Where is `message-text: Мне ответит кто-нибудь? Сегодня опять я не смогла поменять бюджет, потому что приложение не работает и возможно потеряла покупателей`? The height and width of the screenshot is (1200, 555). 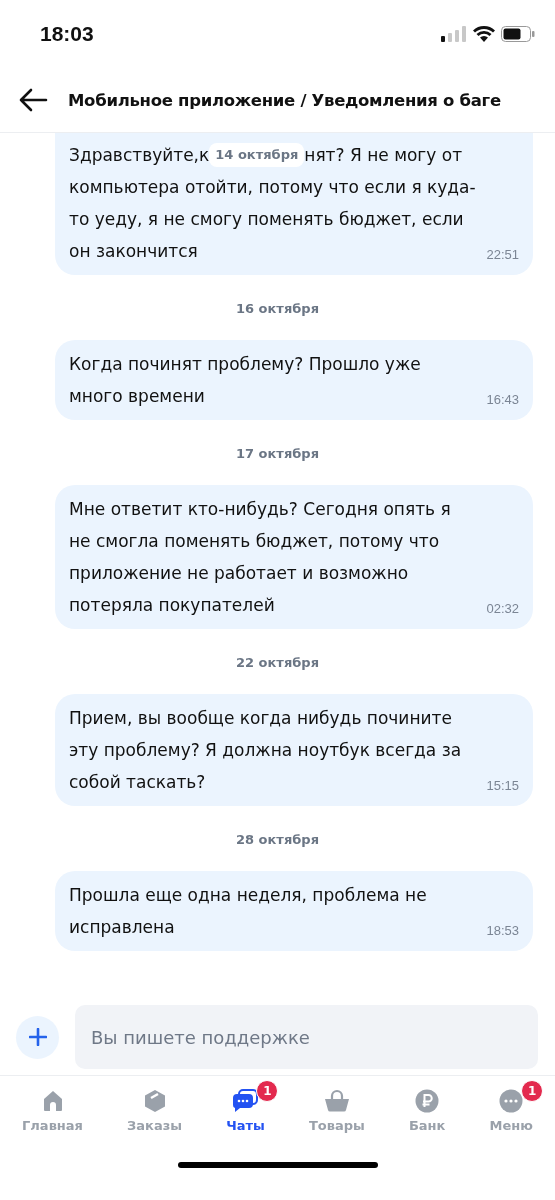 message-text: Мне ответит кто-нибудь? Сегодня опять я не смогла поменять бюджет, потому что приложение не работает и возможно потеряла покупателей is located at coordinates (260, 557).